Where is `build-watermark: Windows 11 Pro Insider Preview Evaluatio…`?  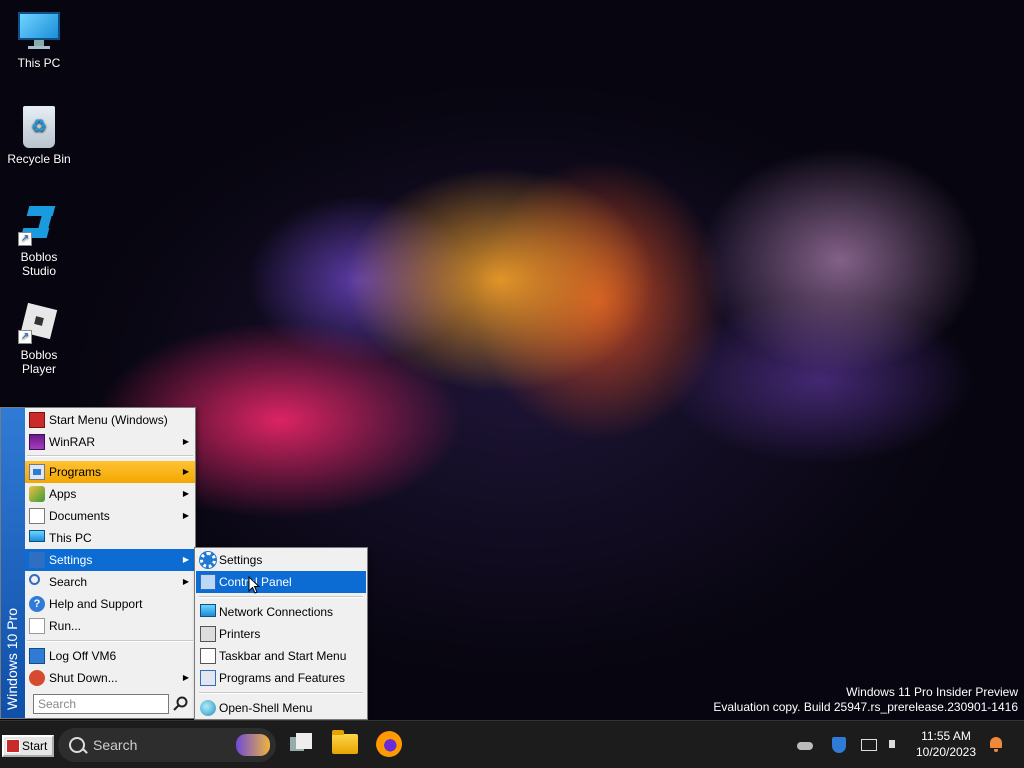 build-watermark: Windows 11 Pro Insider Preview Evaluatio… is located at coordinates (865, 700).